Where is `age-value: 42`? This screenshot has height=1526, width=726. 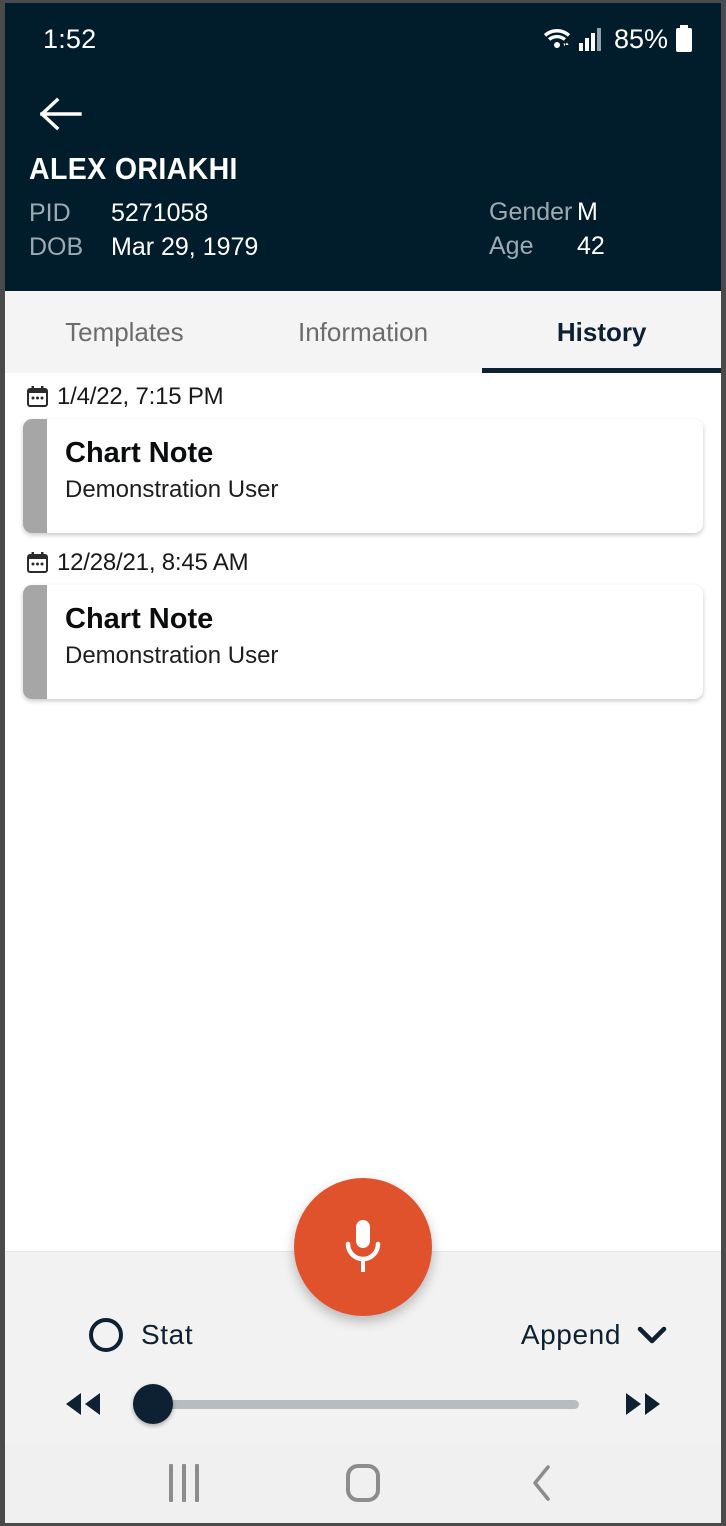 age-value: 42 is located at coordinates (591, 246).